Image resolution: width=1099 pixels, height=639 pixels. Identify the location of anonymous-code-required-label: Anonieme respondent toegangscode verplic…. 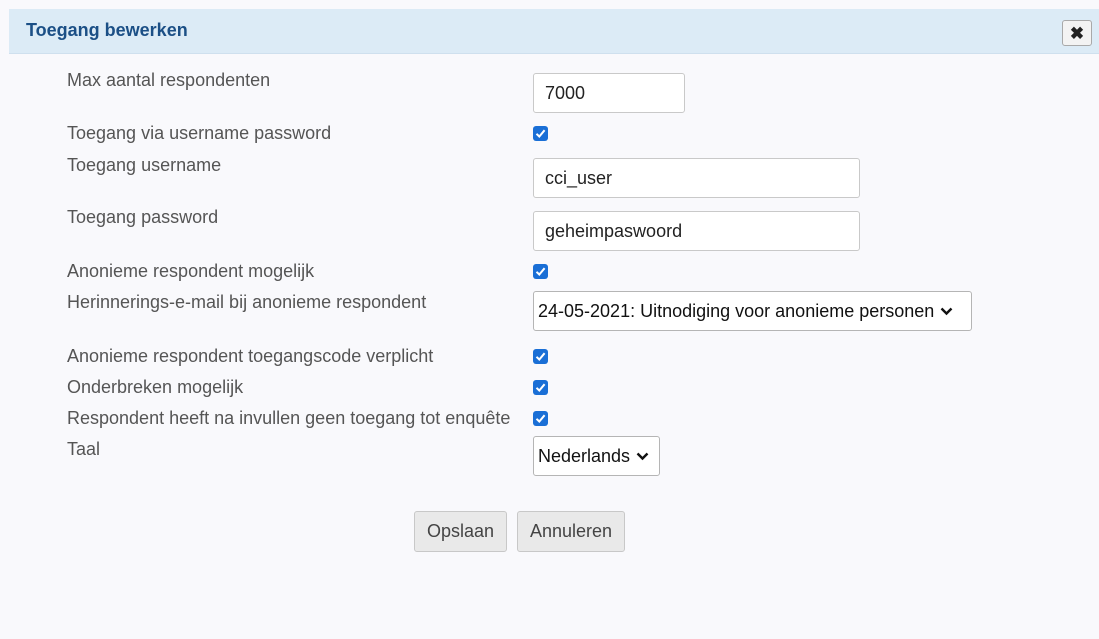
(250, 356).